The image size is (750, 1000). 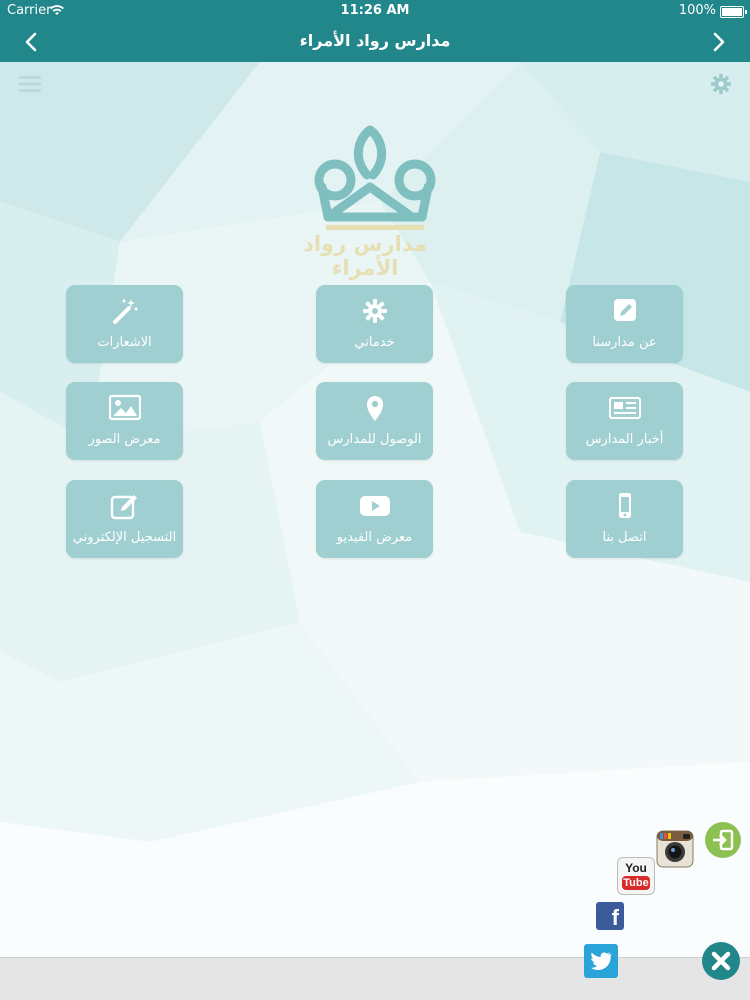 What do you see at coordinates (615, 917) in the screenshot?
I see `facebook-letter: f` at bounding box center [615, 917].